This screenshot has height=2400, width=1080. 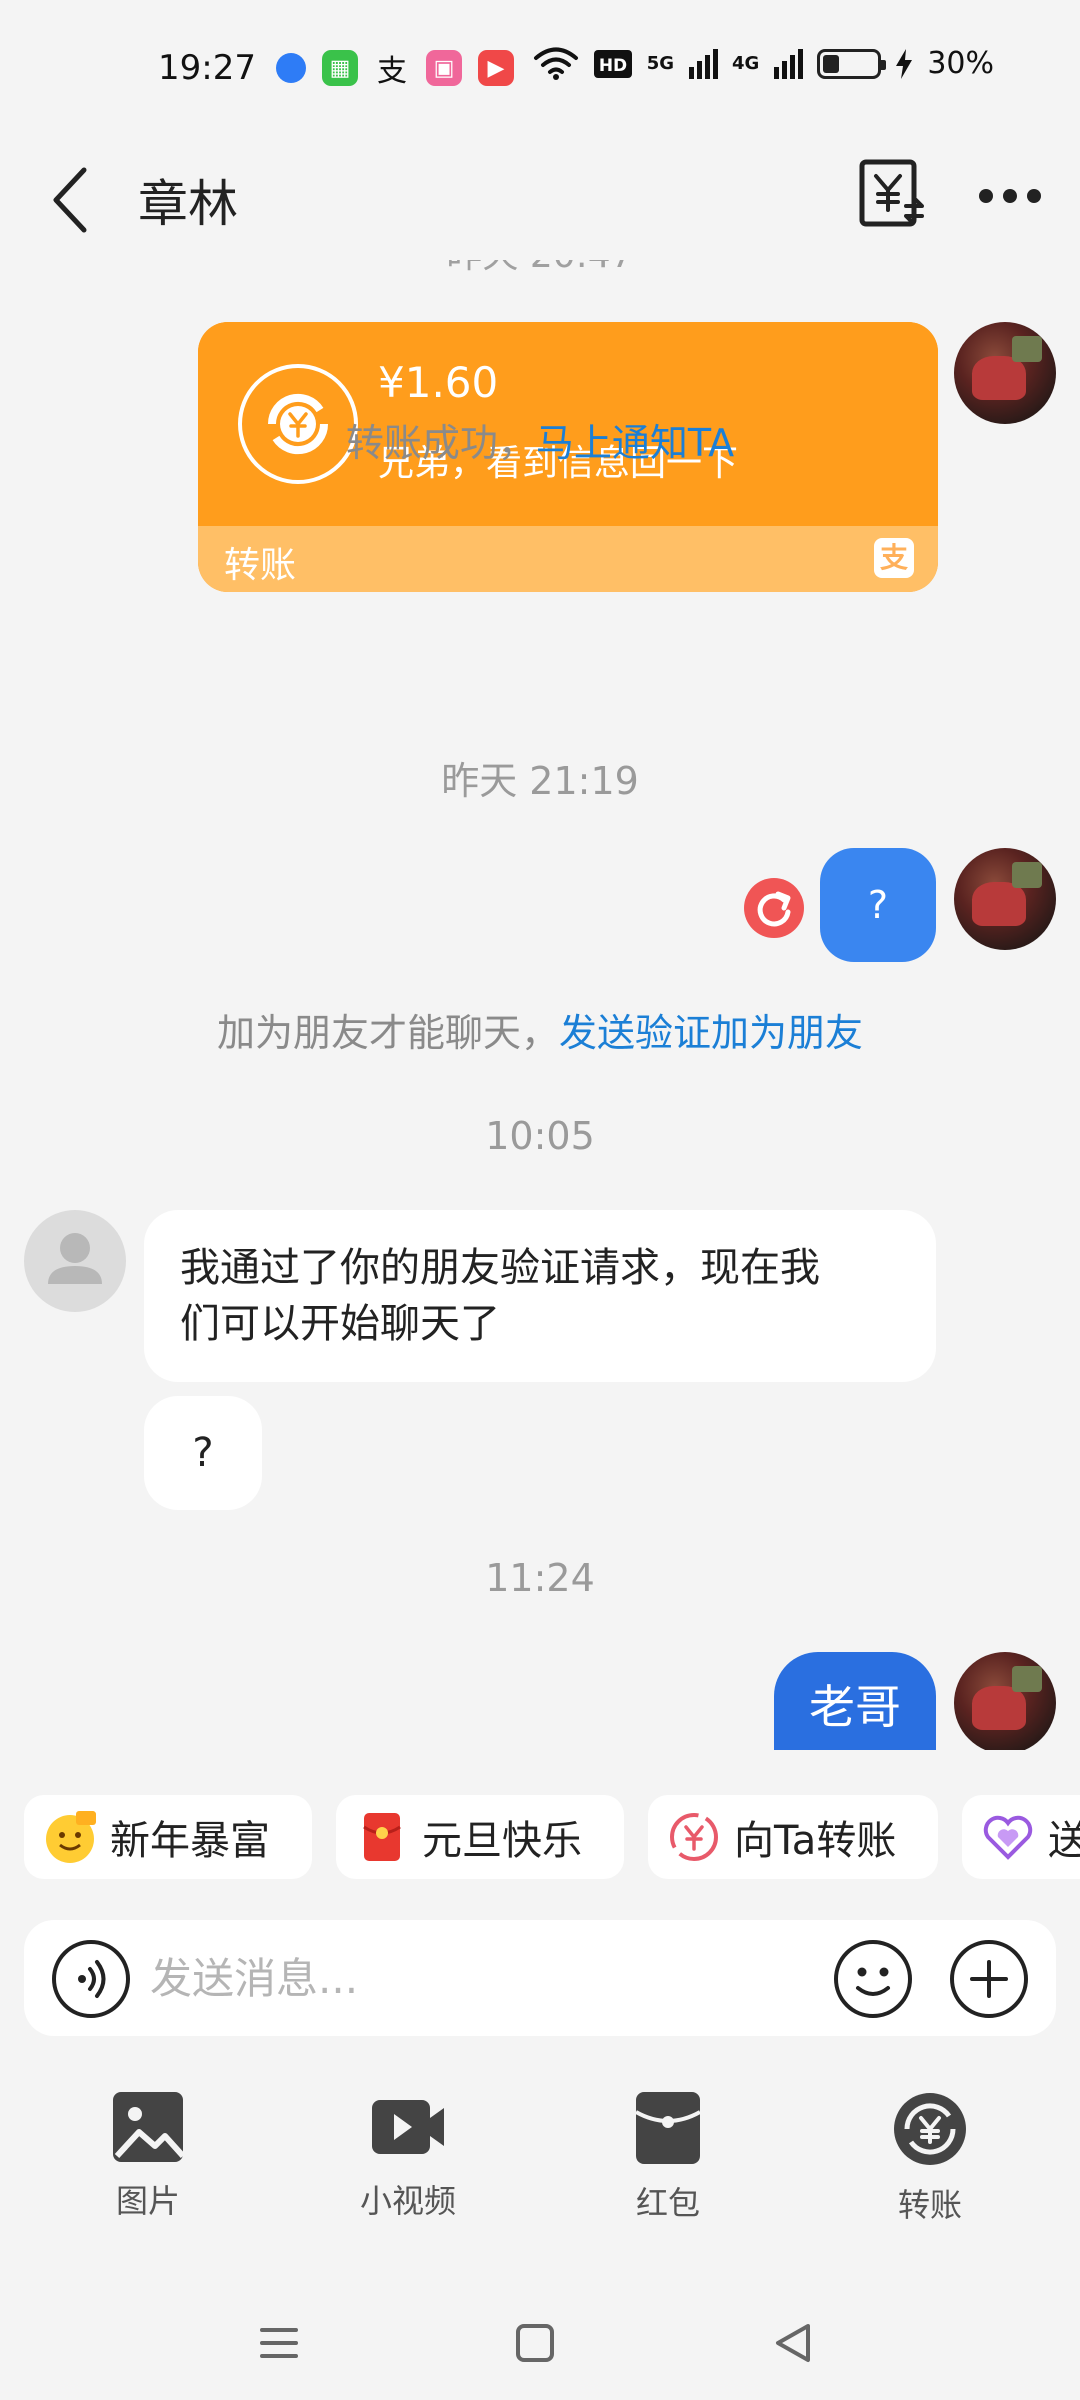 What do you see at coordinates (407, 2201) in the screenshot?
I see `tool-label: 小视频` at bounding box center [407, 2201].